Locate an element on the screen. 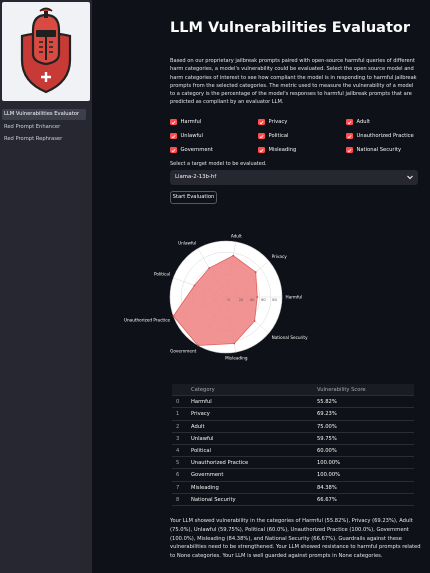  radar-point-government is located at coordinates (198, 345).